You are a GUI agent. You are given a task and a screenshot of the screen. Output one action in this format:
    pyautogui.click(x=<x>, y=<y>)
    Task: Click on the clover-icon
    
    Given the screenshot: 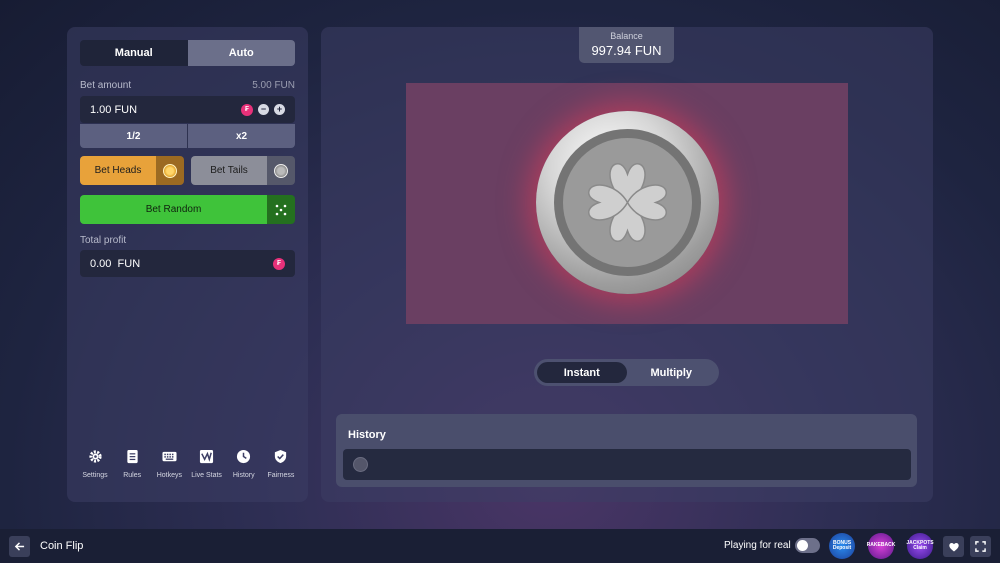 What is the action you would take?
    pyautogui.click(x=627, y=202)
    